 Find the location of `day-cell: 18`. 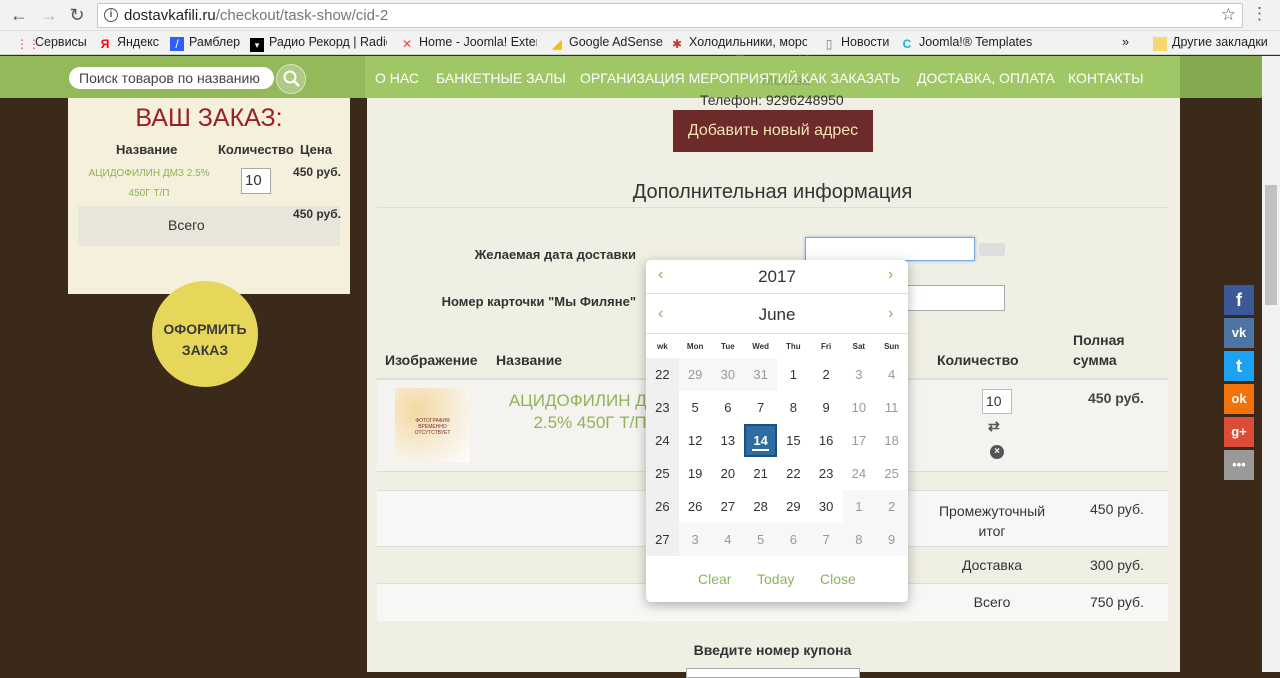

day-cell: 18 is located at coordinates (891, 440).